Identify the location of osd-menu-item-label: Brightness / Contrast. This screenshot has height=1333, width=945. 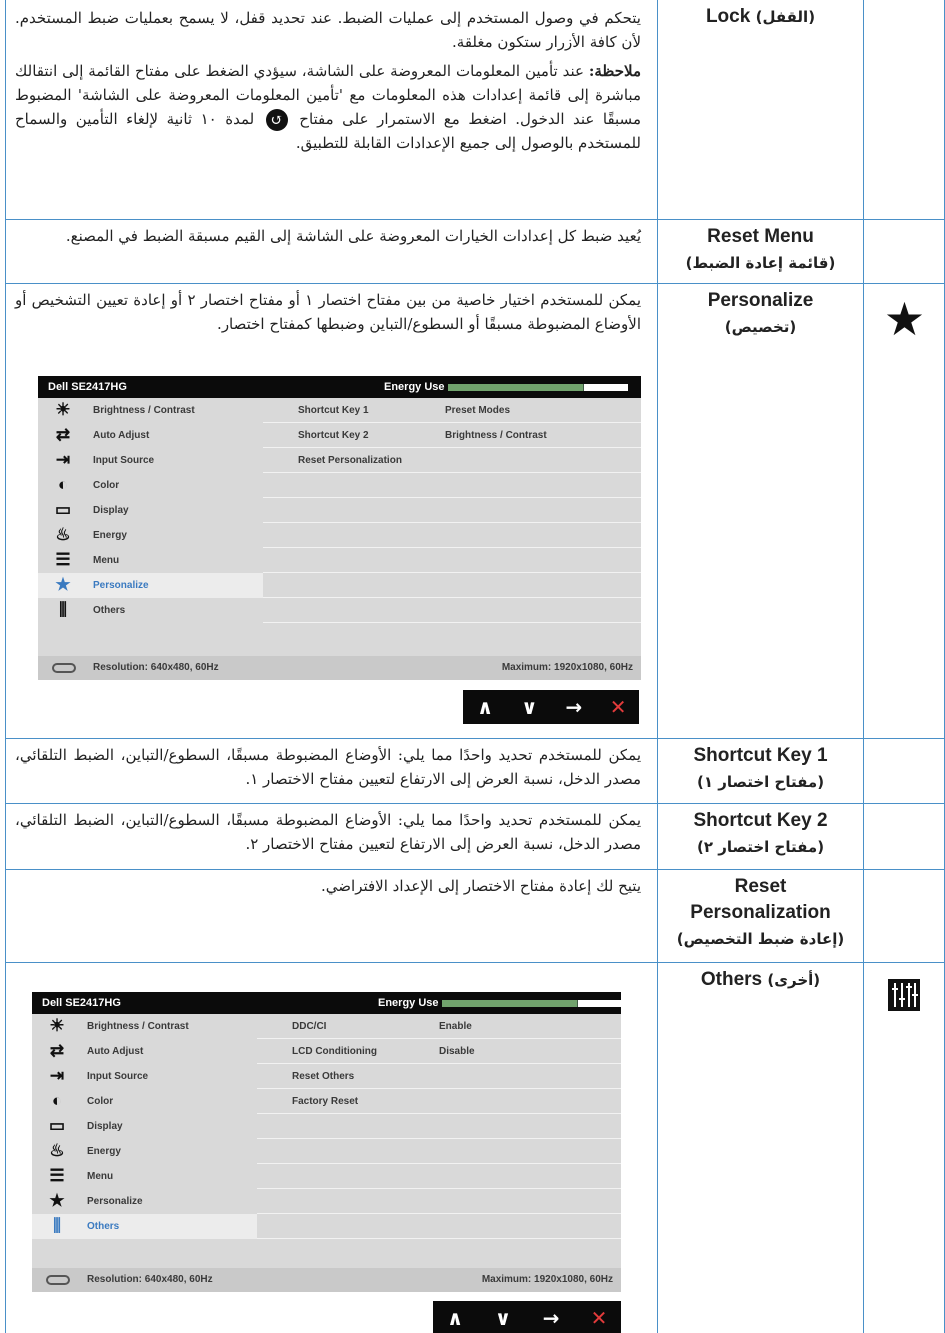
(144, 410).